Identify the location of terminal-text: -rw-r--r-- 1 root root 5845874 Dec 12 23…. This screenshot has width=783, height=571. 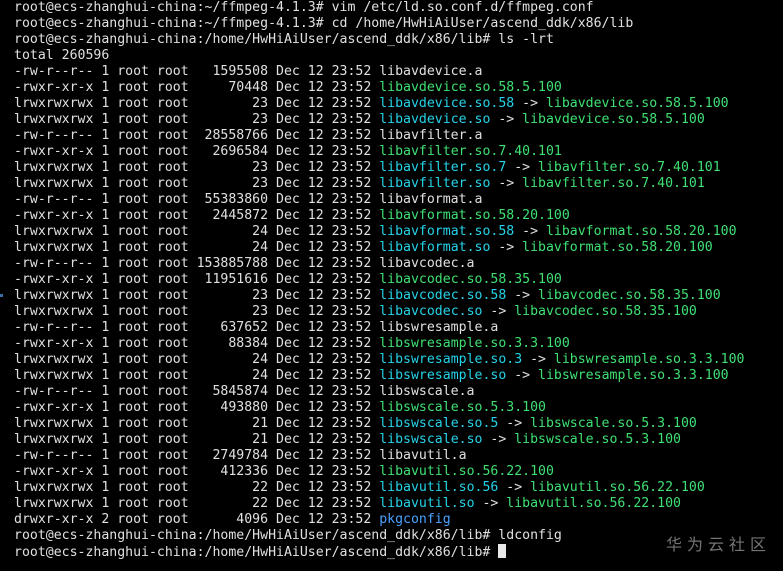
(244, 391).